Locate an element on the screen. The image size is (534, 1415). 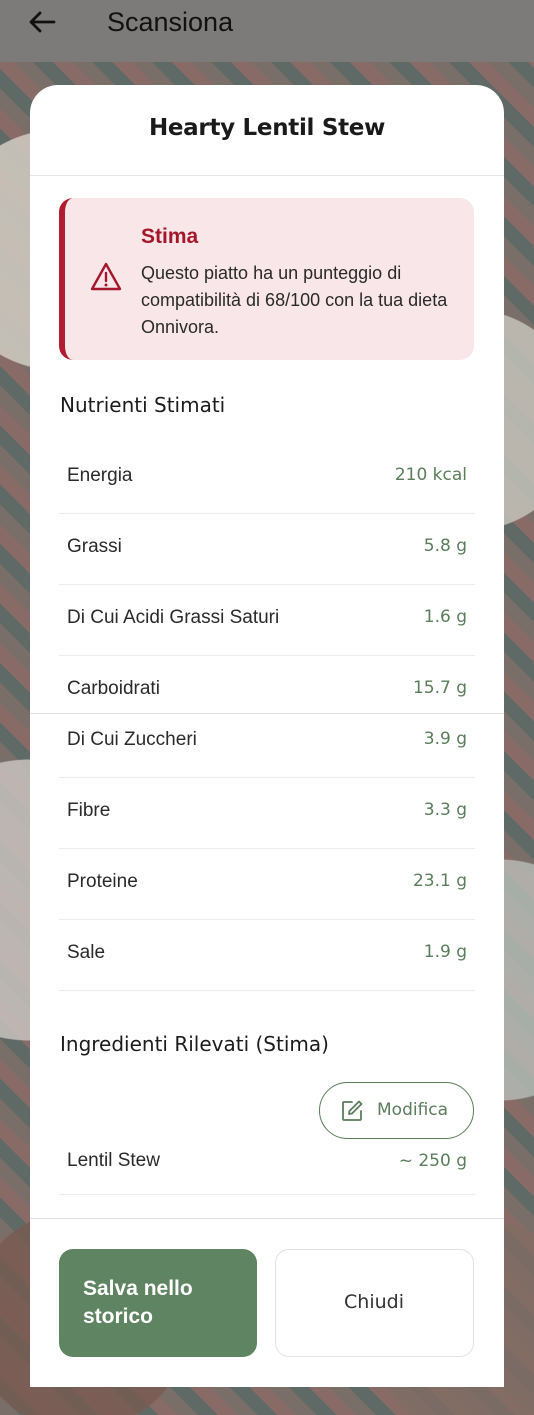
save-button-label: Salva nello storico is located at coordinates (138, 1302).